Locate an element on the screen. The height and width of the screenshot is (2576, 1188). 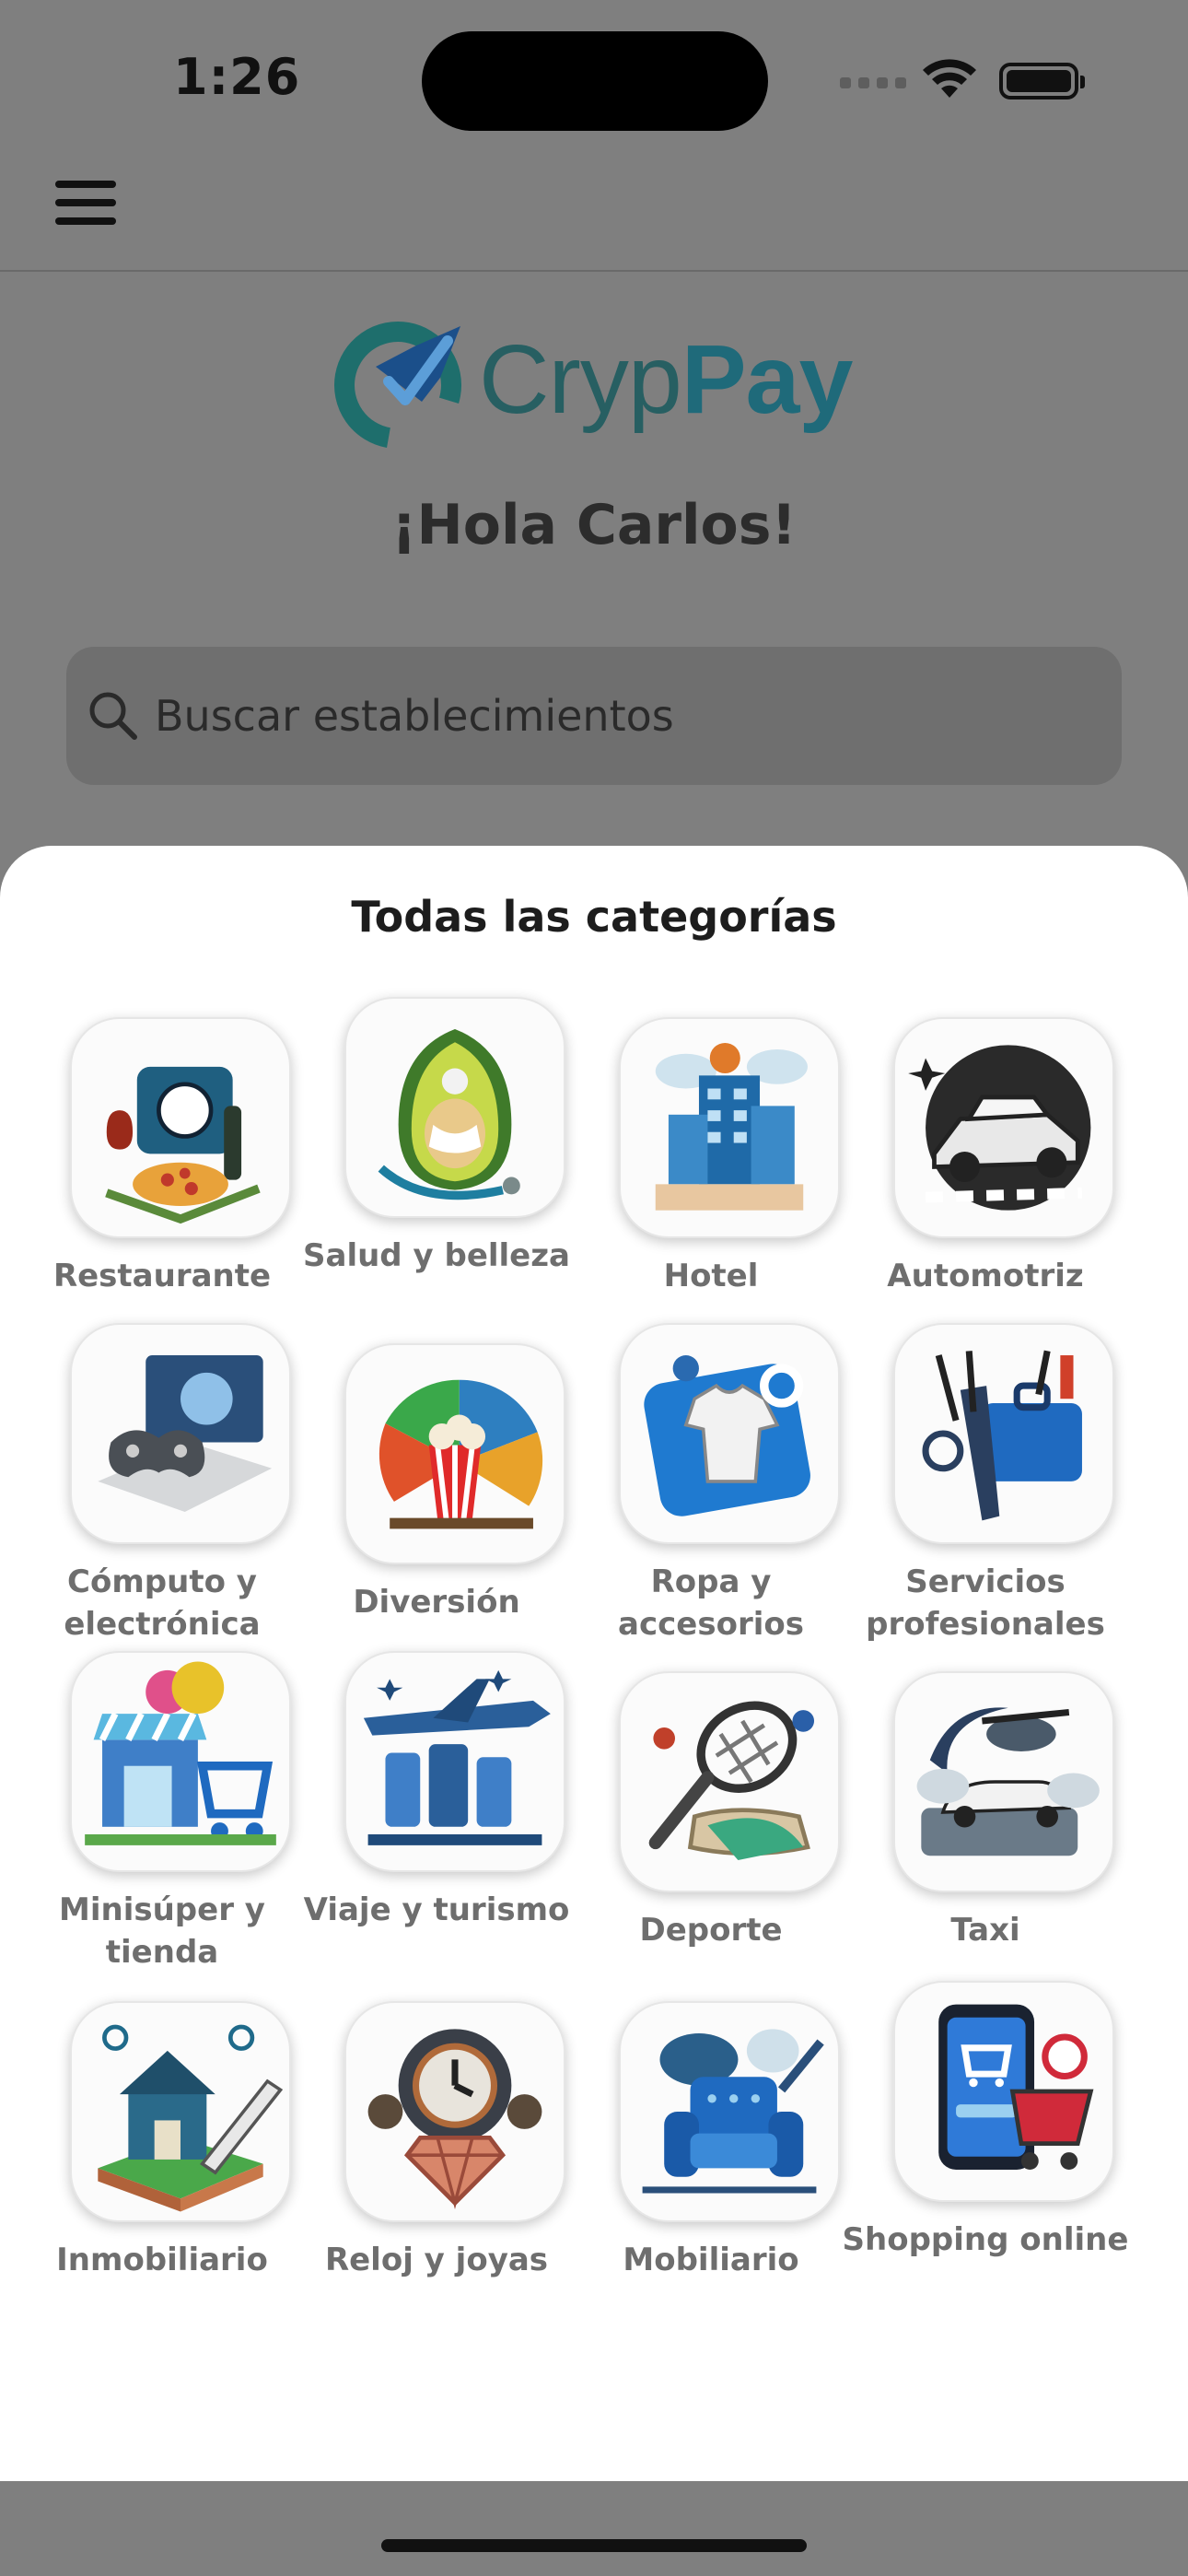
watch-jewelry-icon is located at coordinates (454, 2111).